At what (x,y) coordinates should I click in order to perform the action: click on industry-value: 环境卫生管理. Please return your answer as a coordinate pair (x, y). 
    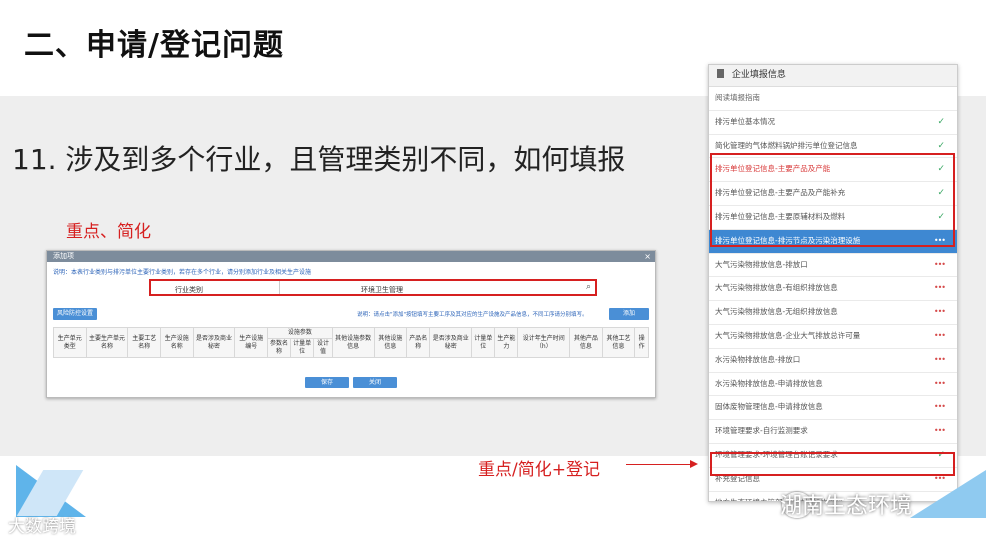
    Looking at the image, I should click on (382, 290).